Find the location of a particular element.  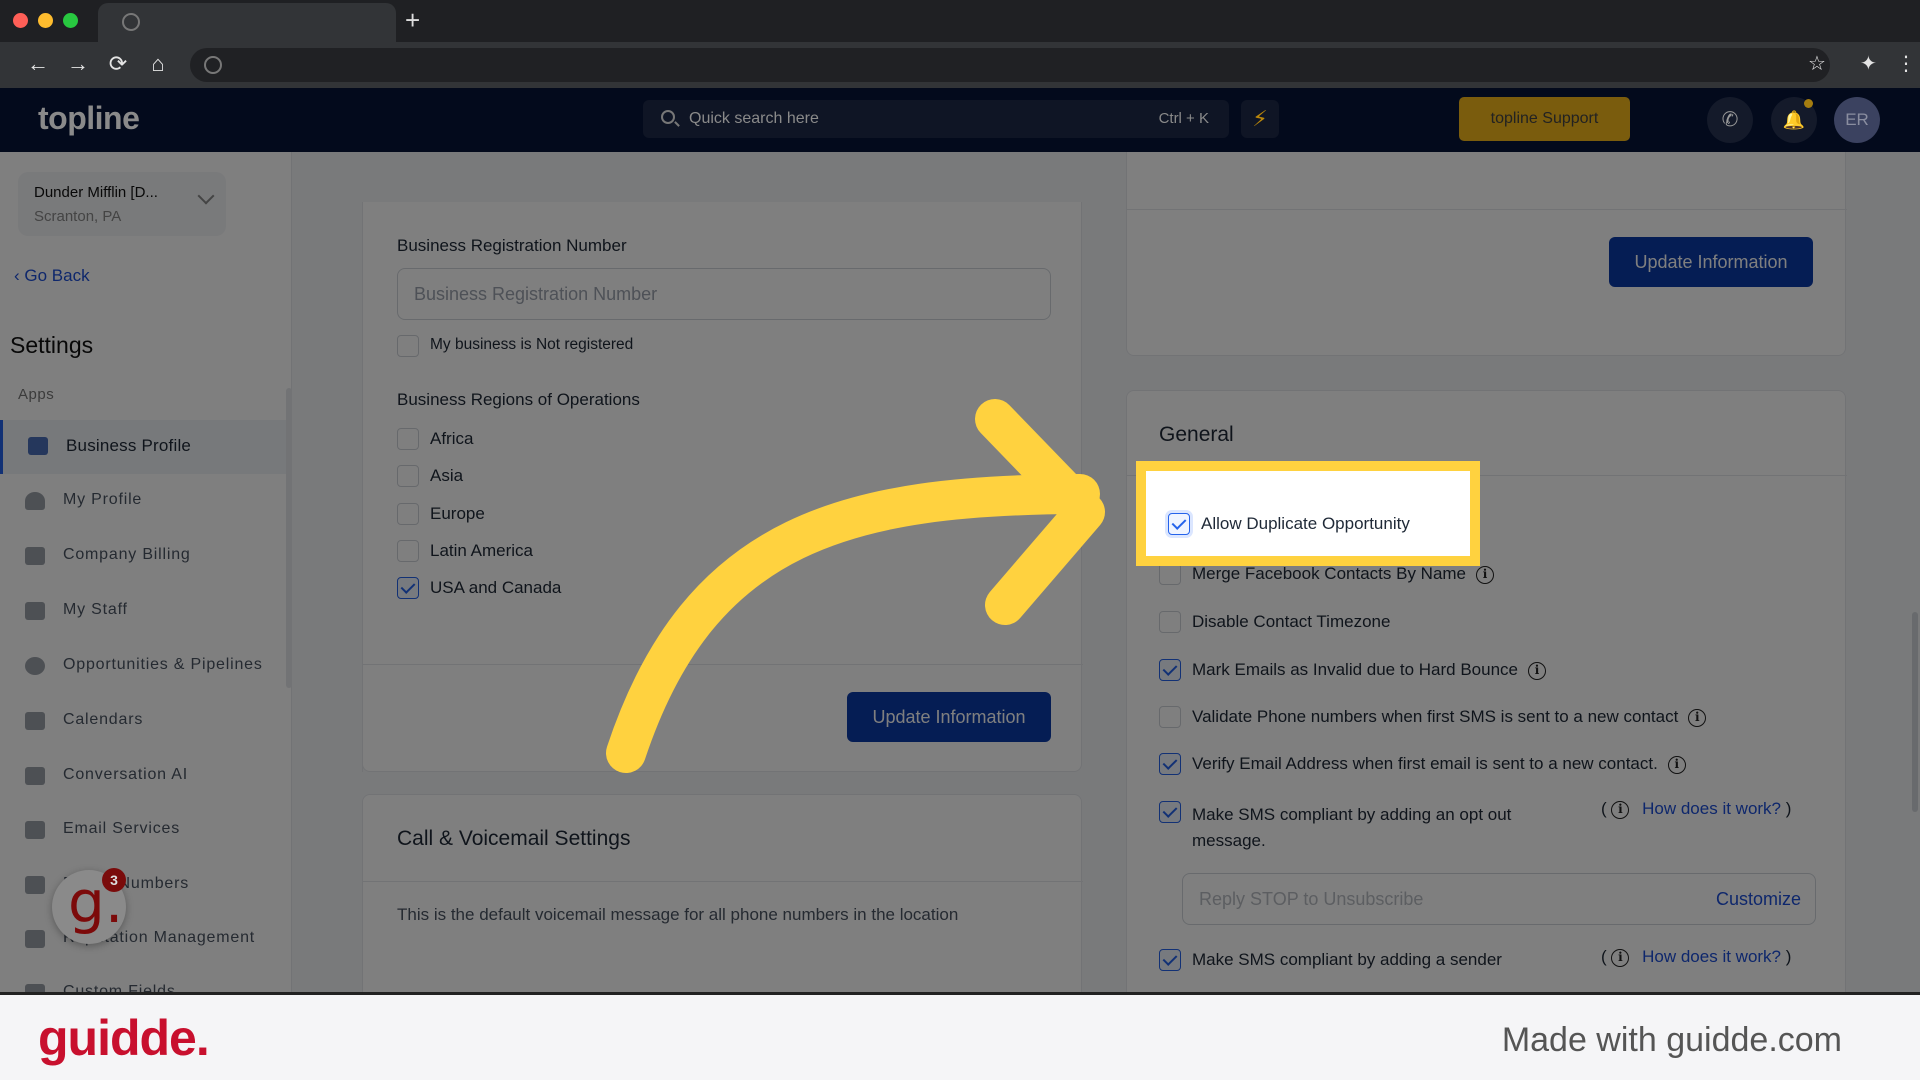

bookmark-star-icon: ☆ is located at coordinates (1817, 64).